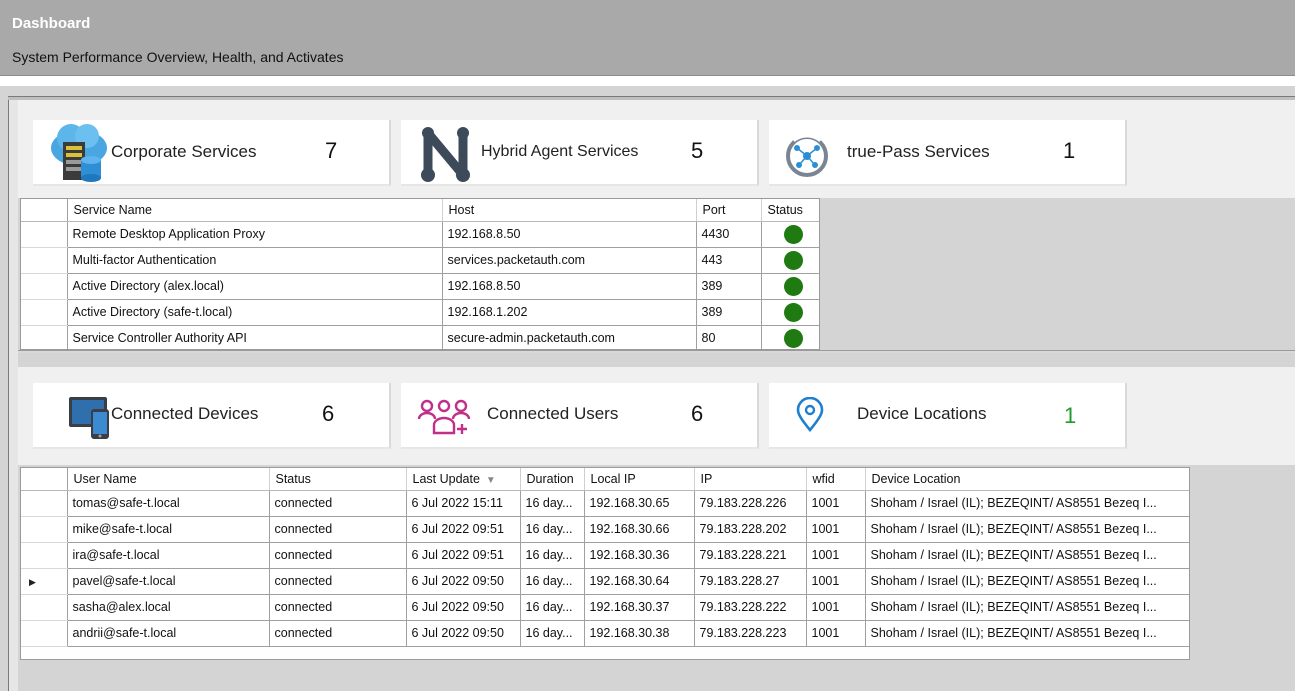 The width and height of the screenshot is (1295, 691). Describe the element at coordinates (729, 210) in the screenshot. I see `column-header-port: Port` at that location.